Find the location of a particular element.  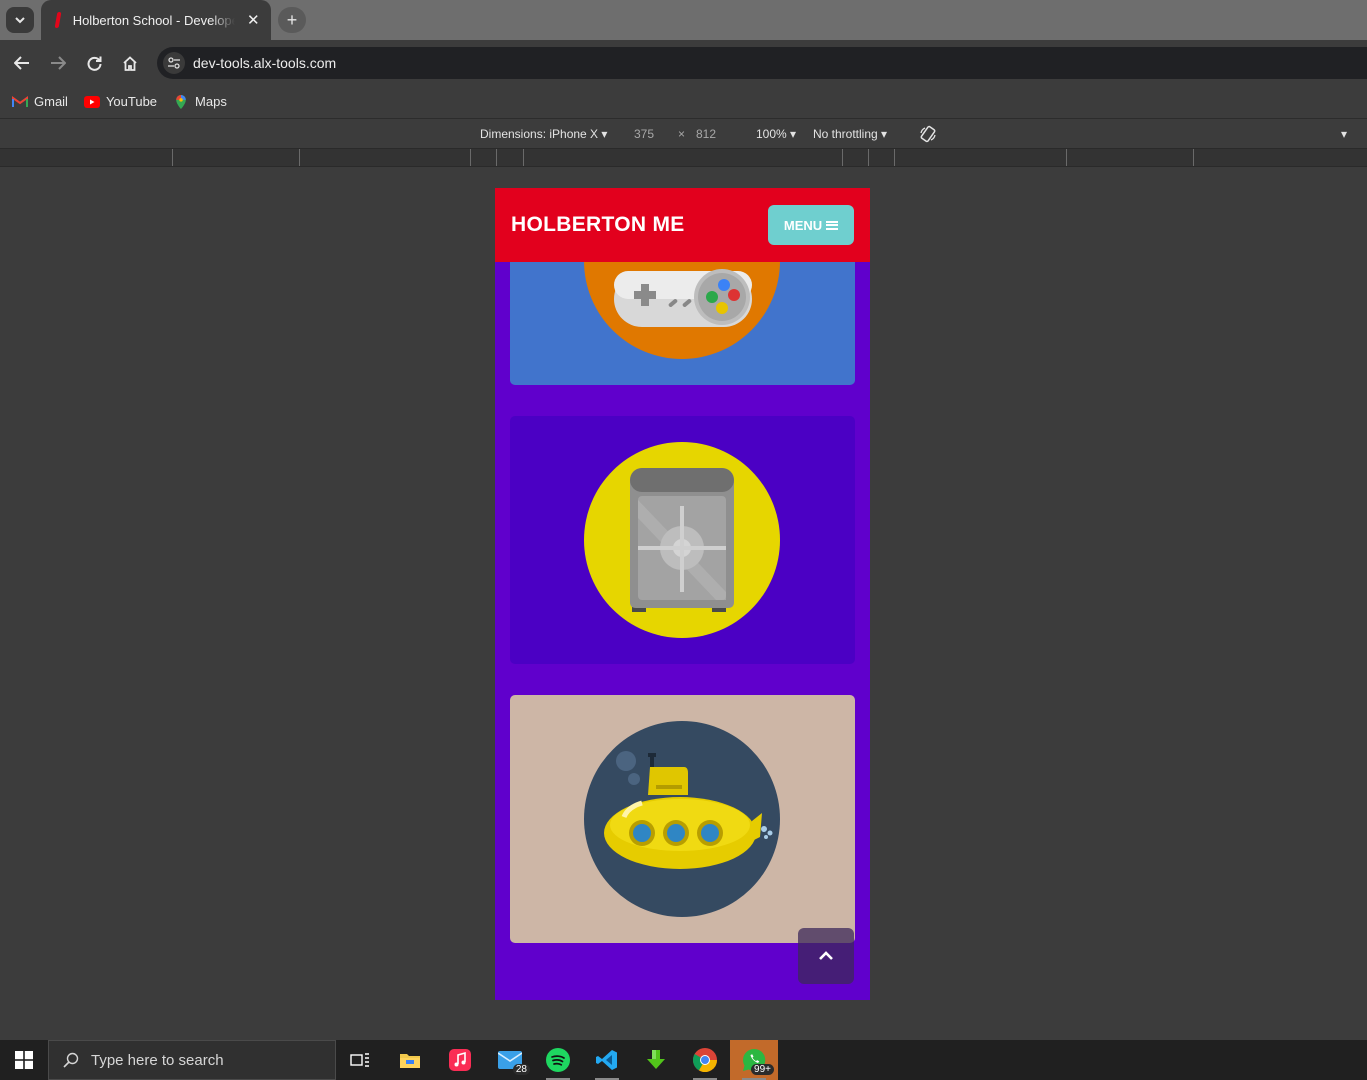

search-placeholder: Type here to search is located at coordinates (157, 1060).